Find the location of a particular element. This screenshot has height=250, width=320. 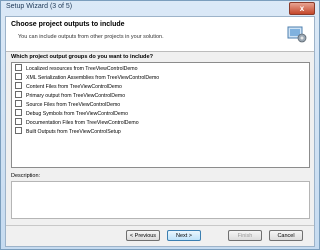

footer-divider is located at coordinates (160, 225).